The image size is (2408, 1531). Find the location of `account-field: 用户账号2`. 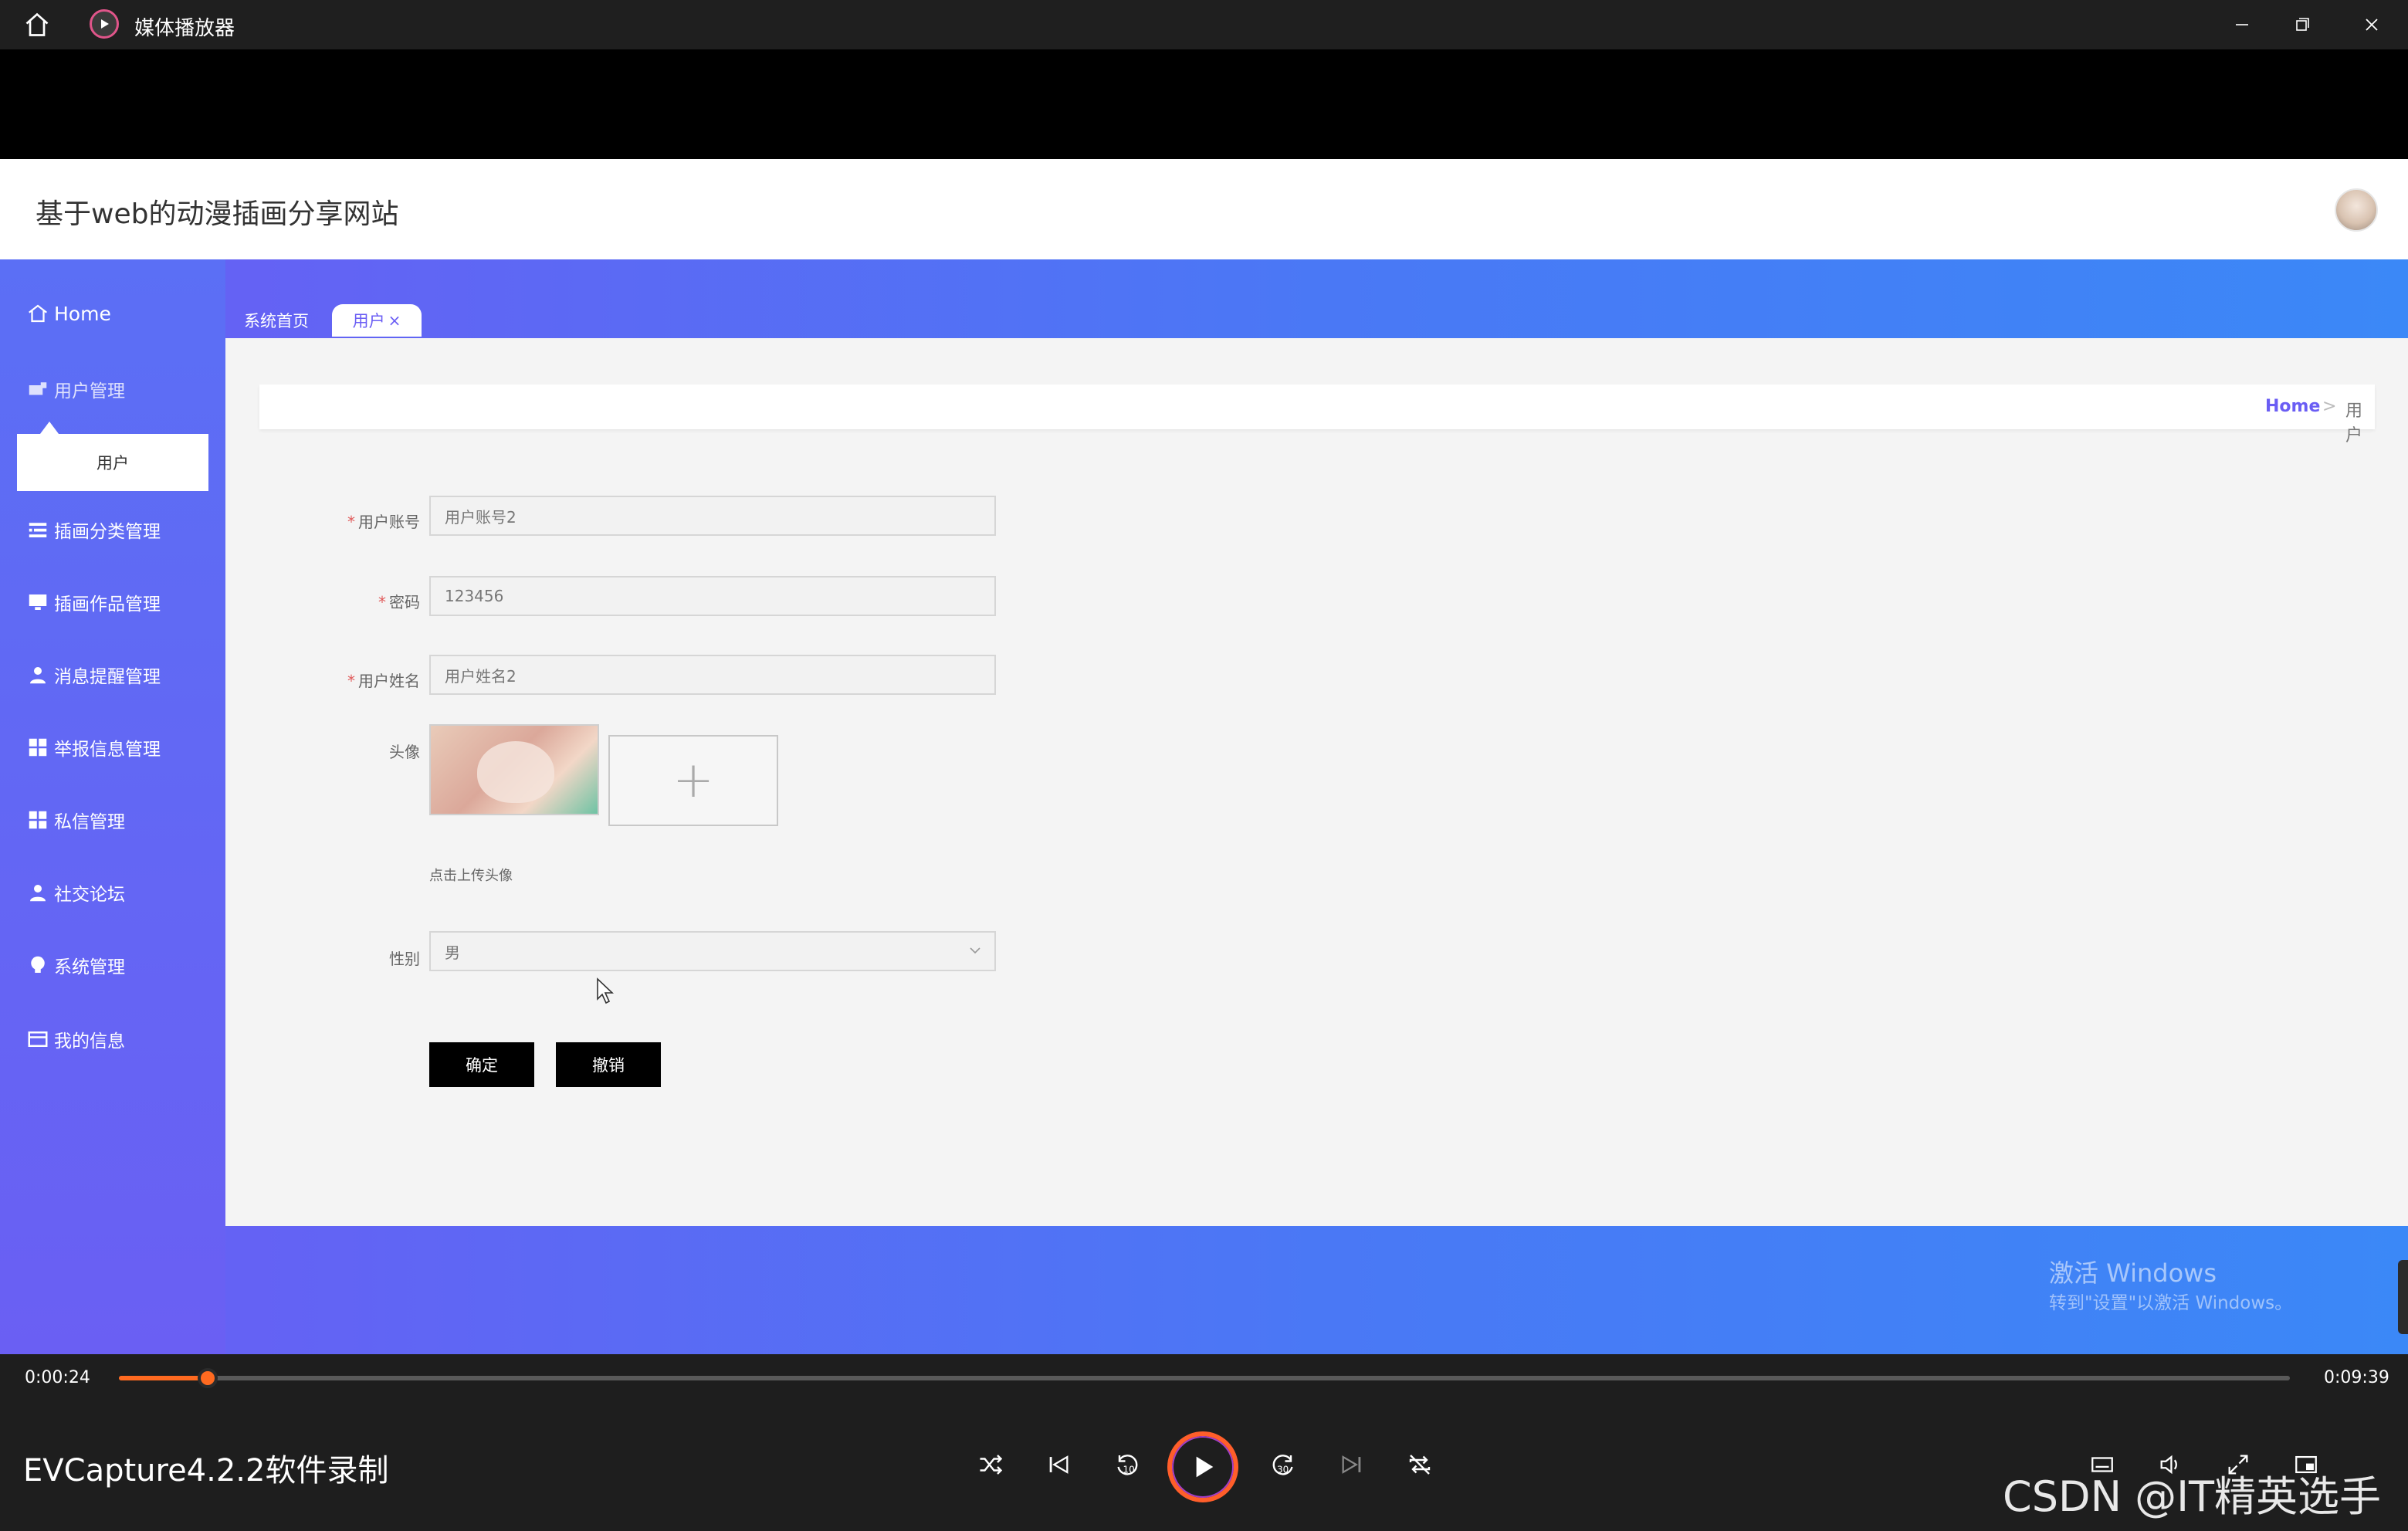

account-field: 用户账号2 is located at coordinates (712, 516).